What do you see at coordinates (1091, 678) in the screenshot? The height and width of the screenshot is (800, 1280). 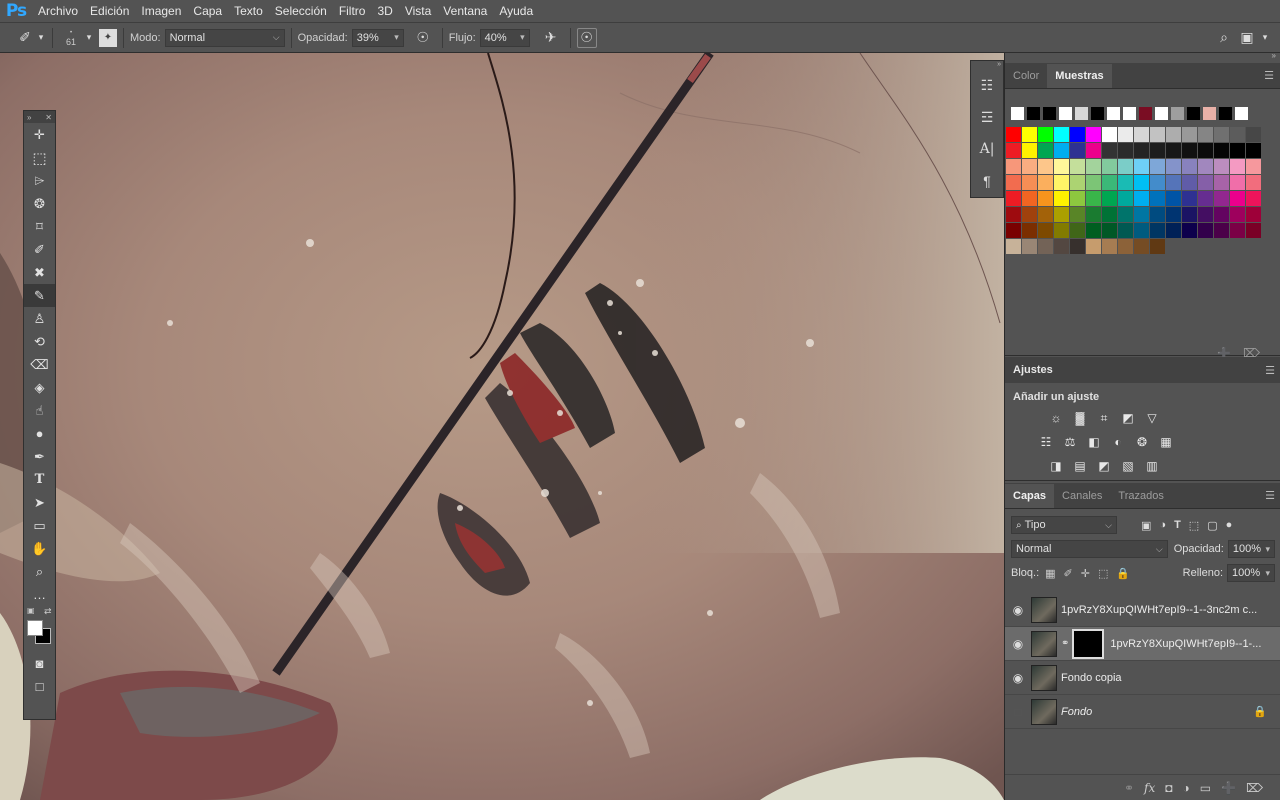 I see `layer-name: Fondo copia` at bounding box center [1091, 678].